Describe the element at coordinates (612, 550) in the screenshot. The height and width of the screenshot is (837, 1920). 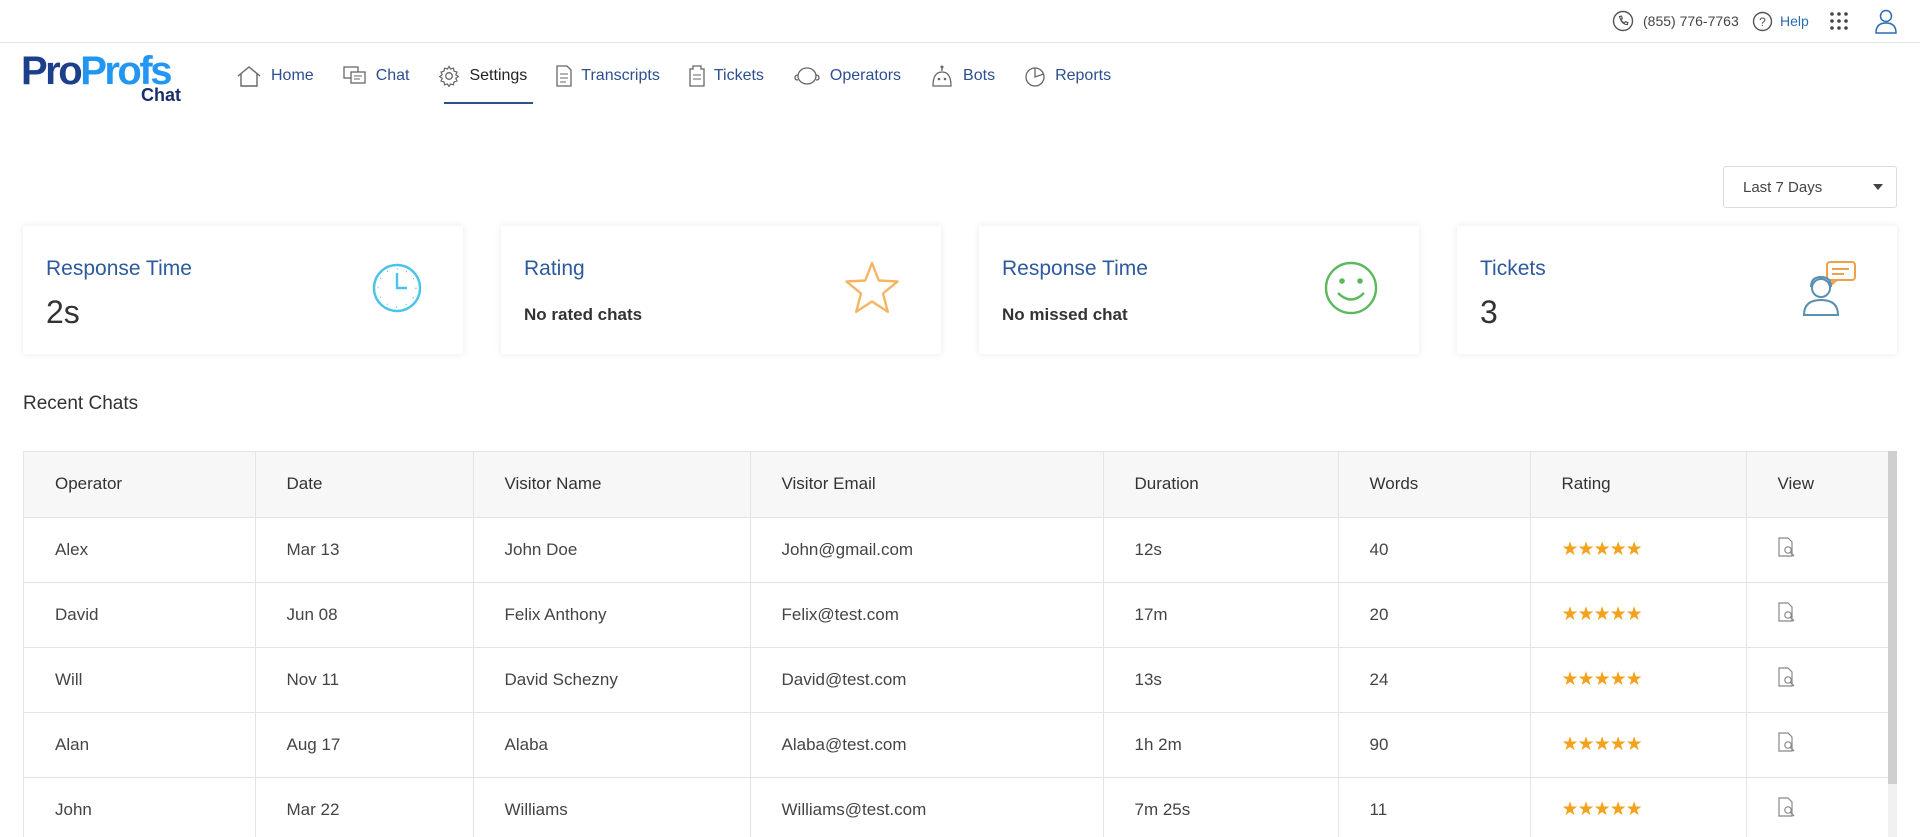
I see `visitor-name-cell: John Doe` at that location.